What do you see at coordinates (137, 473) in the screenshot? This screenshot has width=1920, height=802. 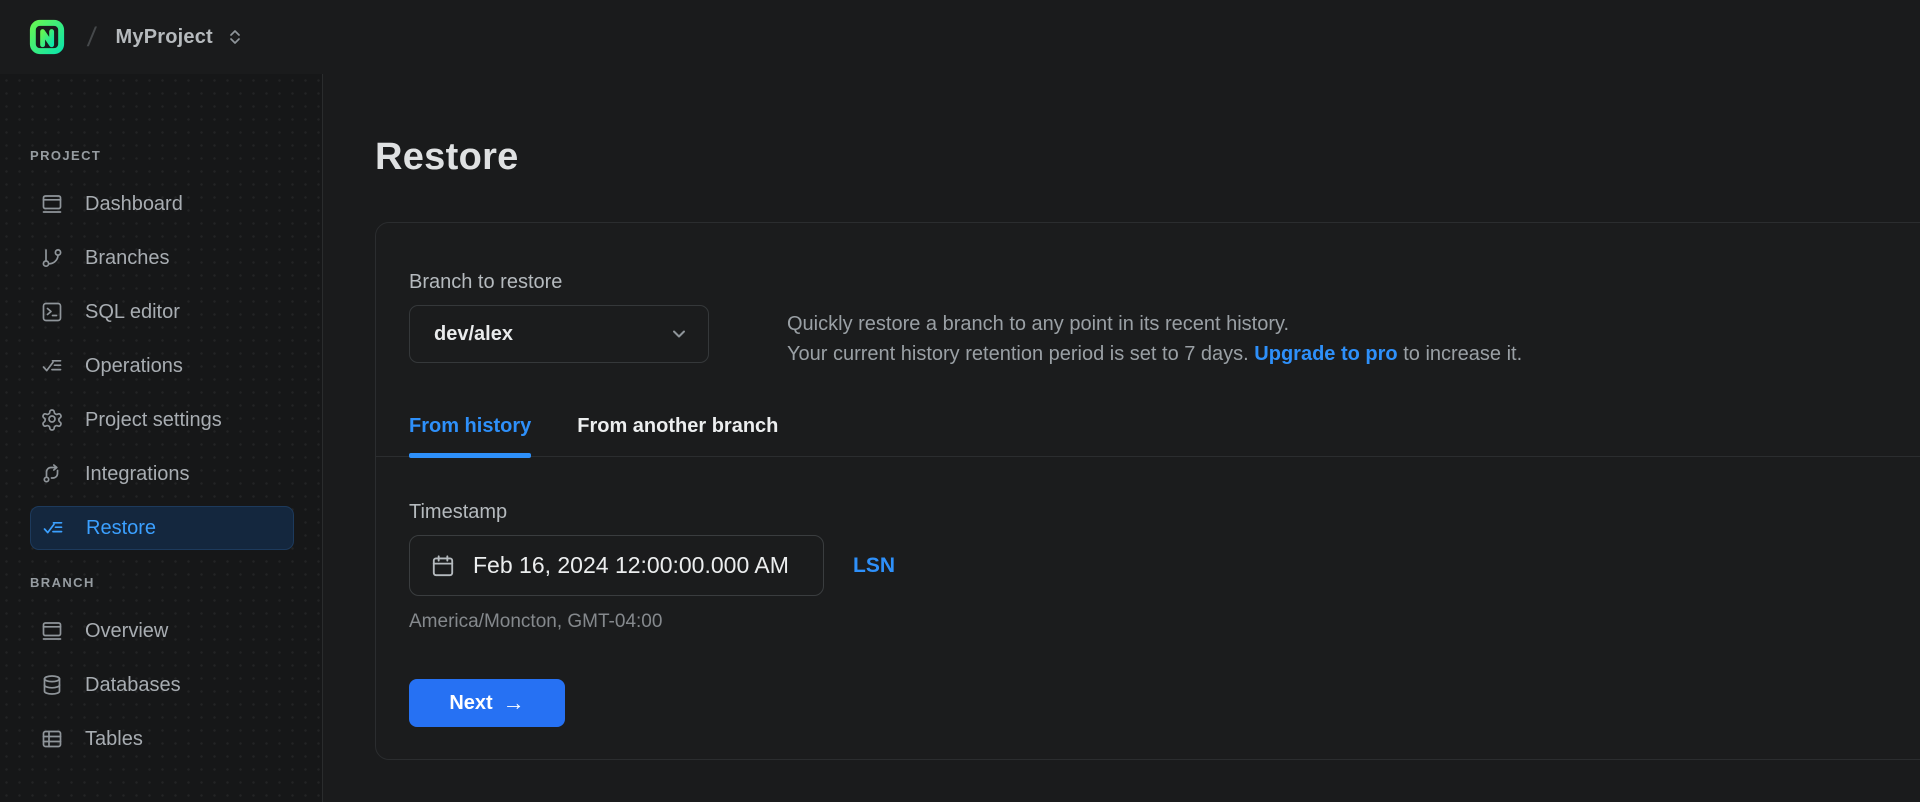 I see `sidebar-item-label: Integrations` at bounding box center [137, 473].